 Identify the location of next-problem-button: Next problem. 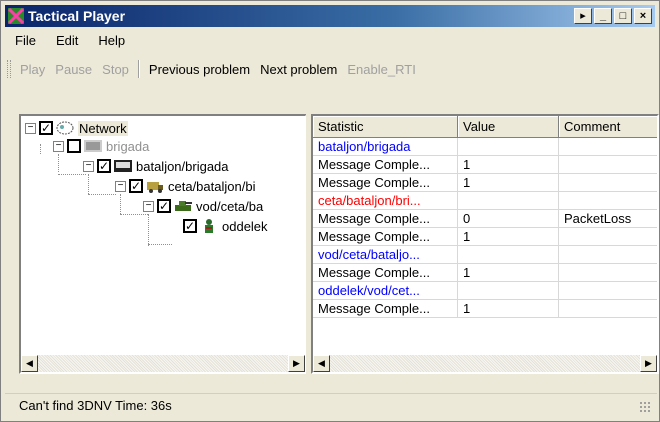
(298, 69).